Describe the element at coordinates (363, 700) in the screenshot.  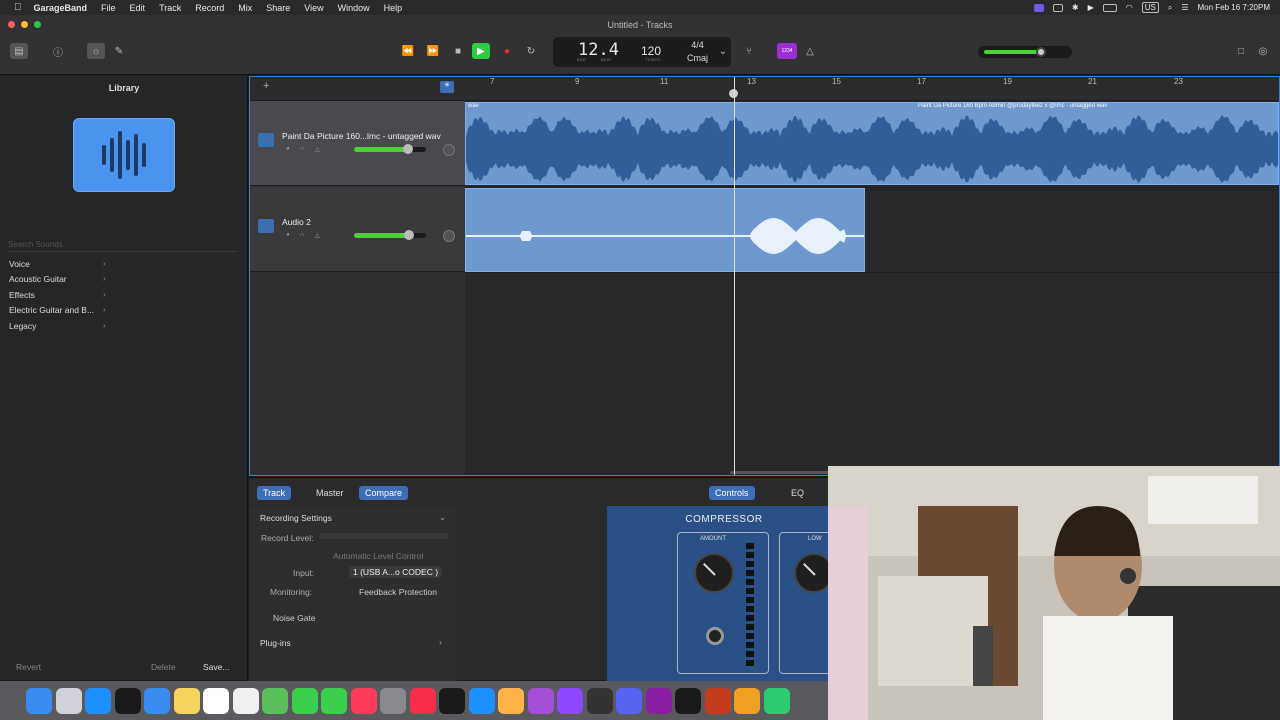
I see `news-icon` at that location.